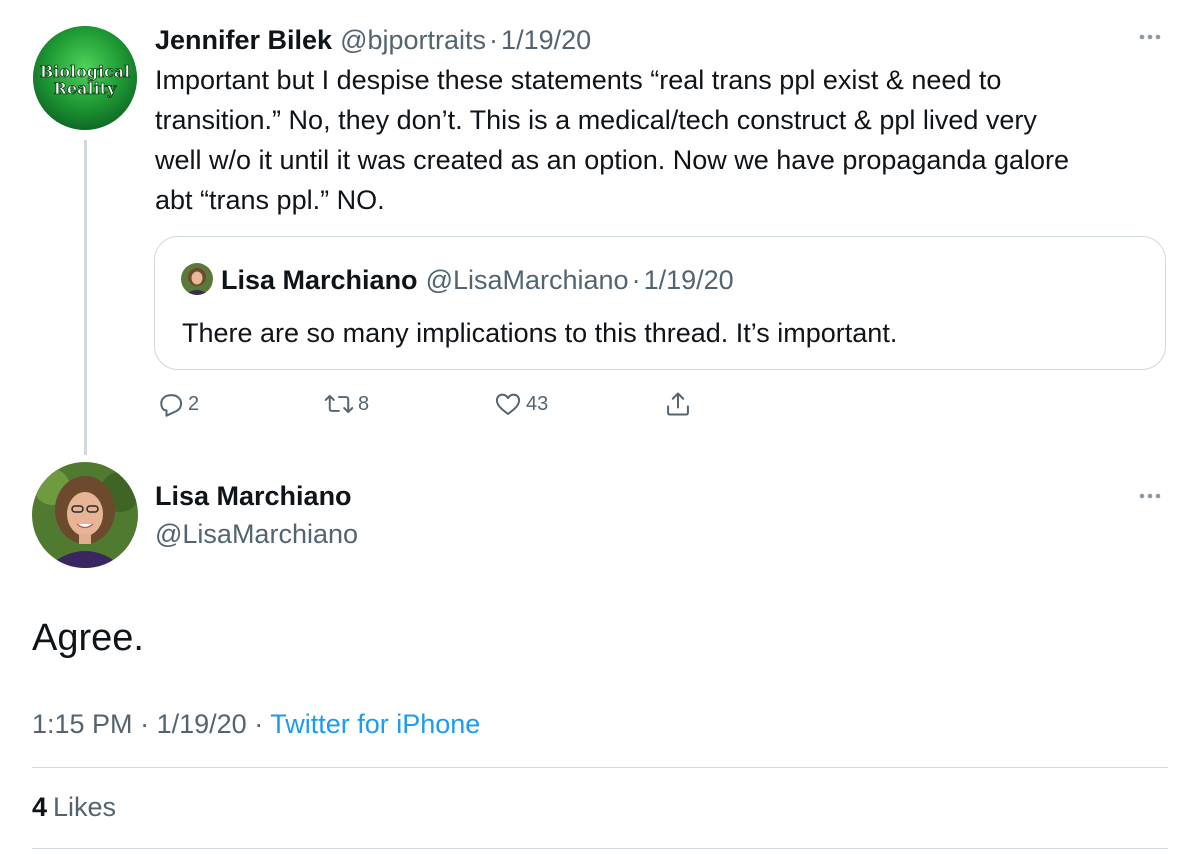 This screenshot has height=854, width=1200. Describe the element at coordinates (197, 279) in the screenshot. I see `quote-author-avatar` at that location.